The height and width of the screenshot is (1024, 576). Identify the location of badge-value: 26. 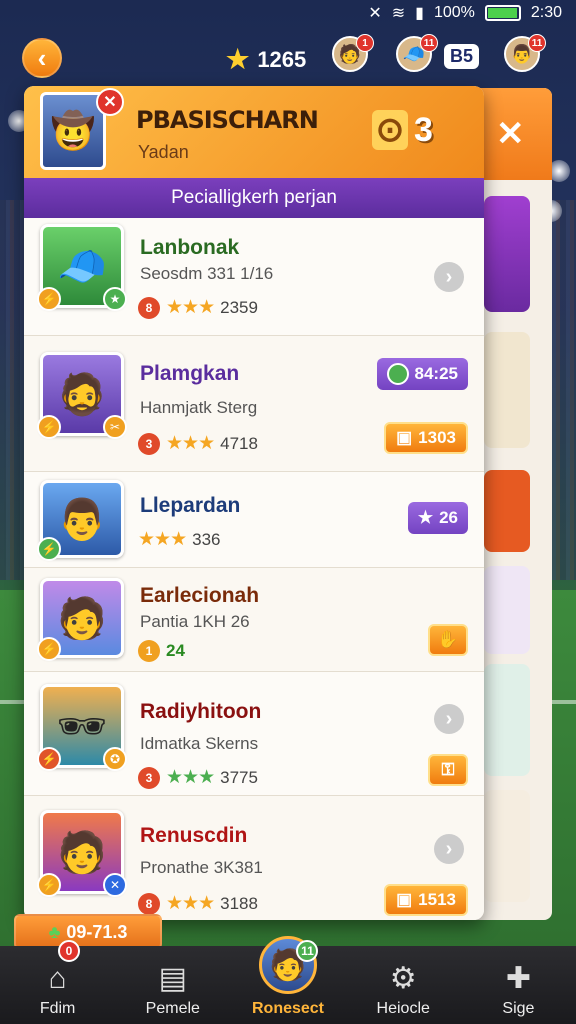
(448, 517).